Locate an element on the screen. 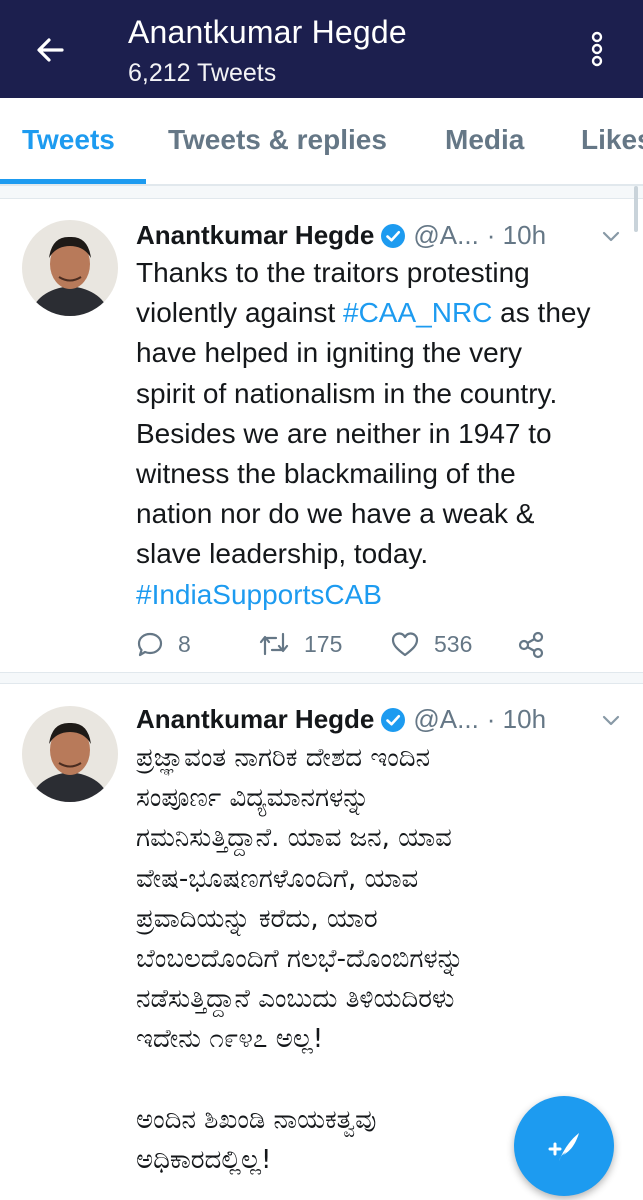 The image size is (643, 1200). arrow-left-icon is located at coordinates (50, 50).